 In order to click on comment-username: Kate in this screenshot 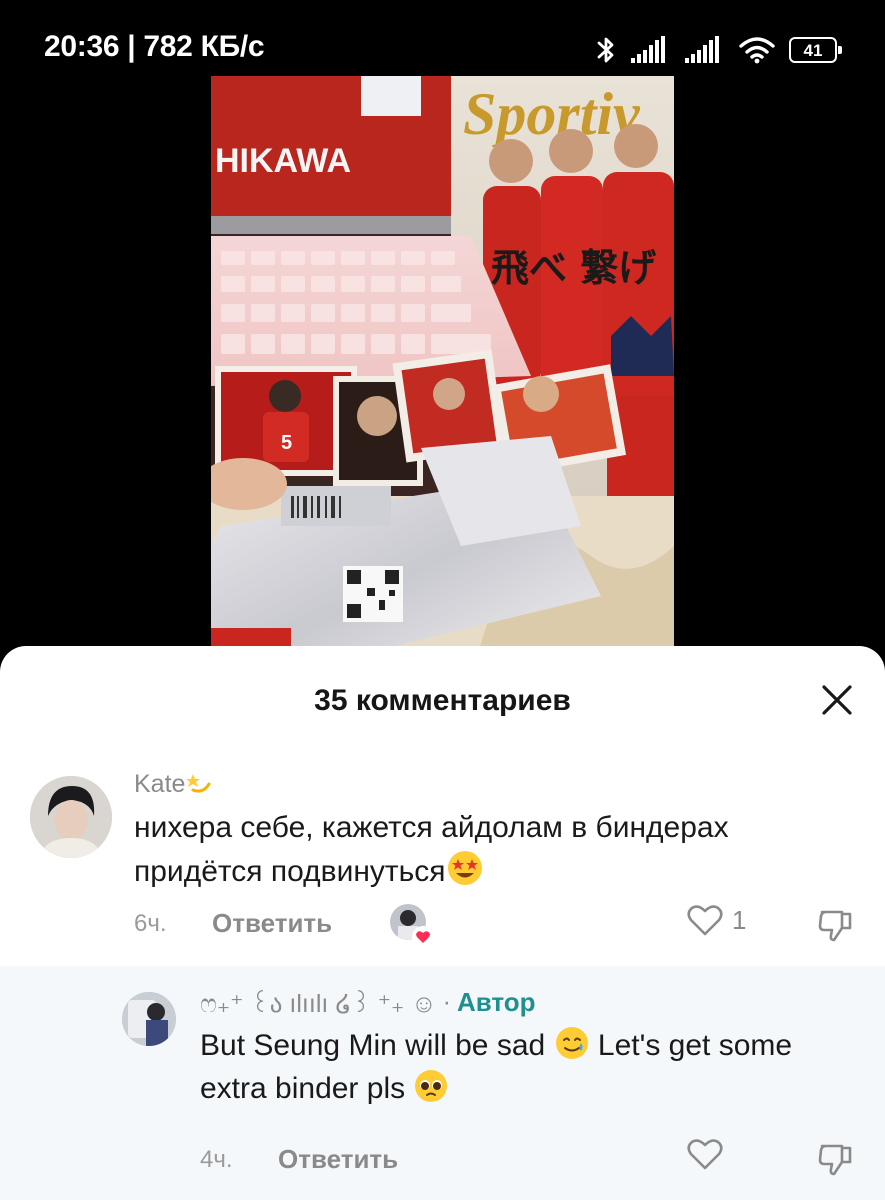, I will do `click(174, 783)`.